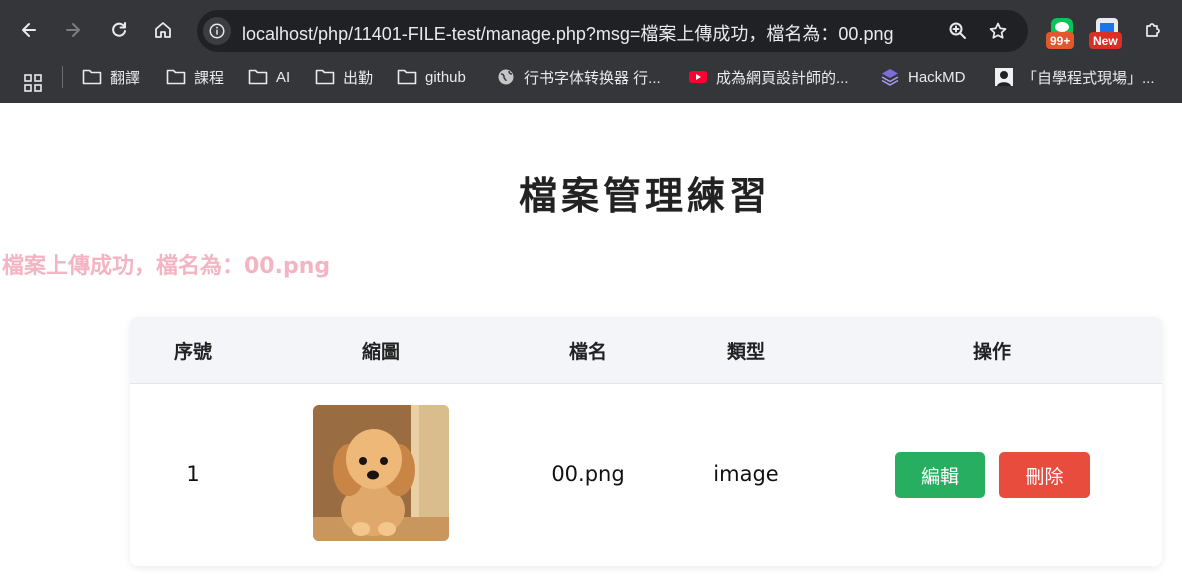 This screenshot has width=1182, height=588. I want to click on forward-button, so click(73, 30).